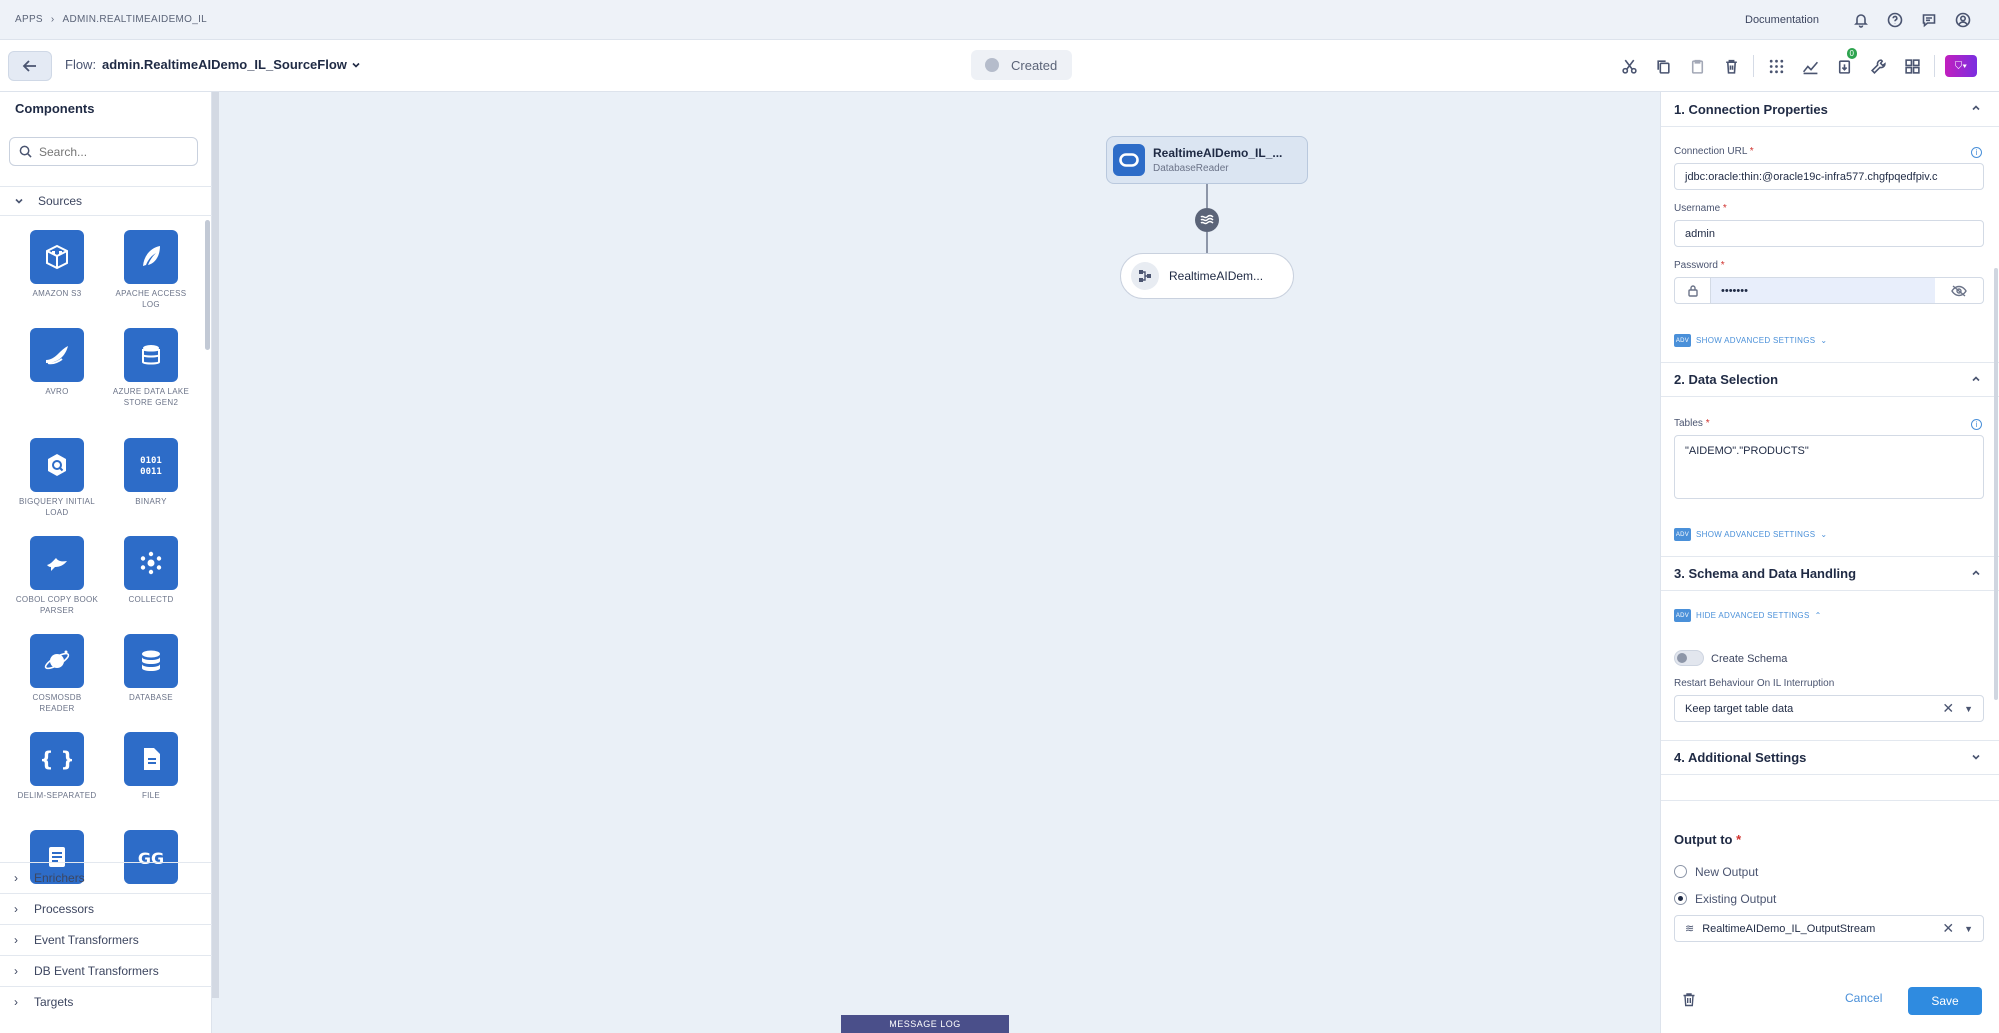 Image resolution: width=1999 pixels, height=1033 pixels. Describe the element at coordinates (207, 285) in the screenshot. I see `sidebar-scrollbar` at that location.